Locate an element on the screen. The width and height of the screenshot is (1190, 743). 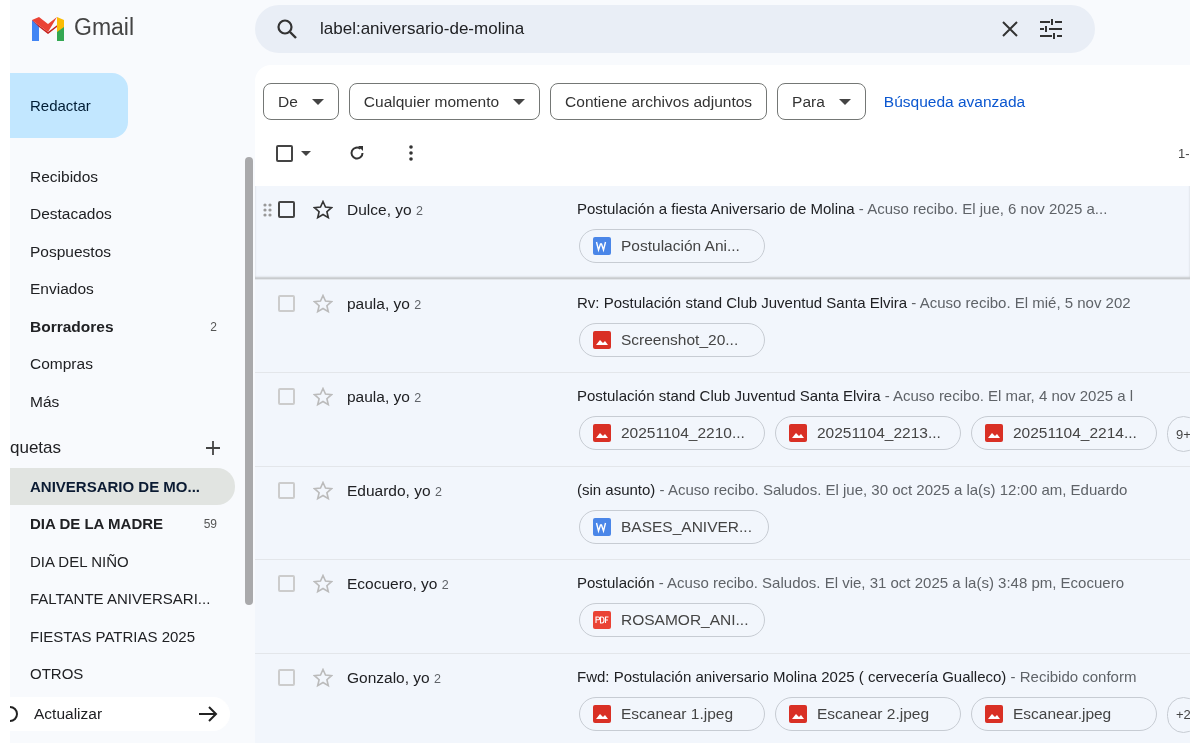
filter-chip: Cualquier momento is located at coordinates (444, 101).